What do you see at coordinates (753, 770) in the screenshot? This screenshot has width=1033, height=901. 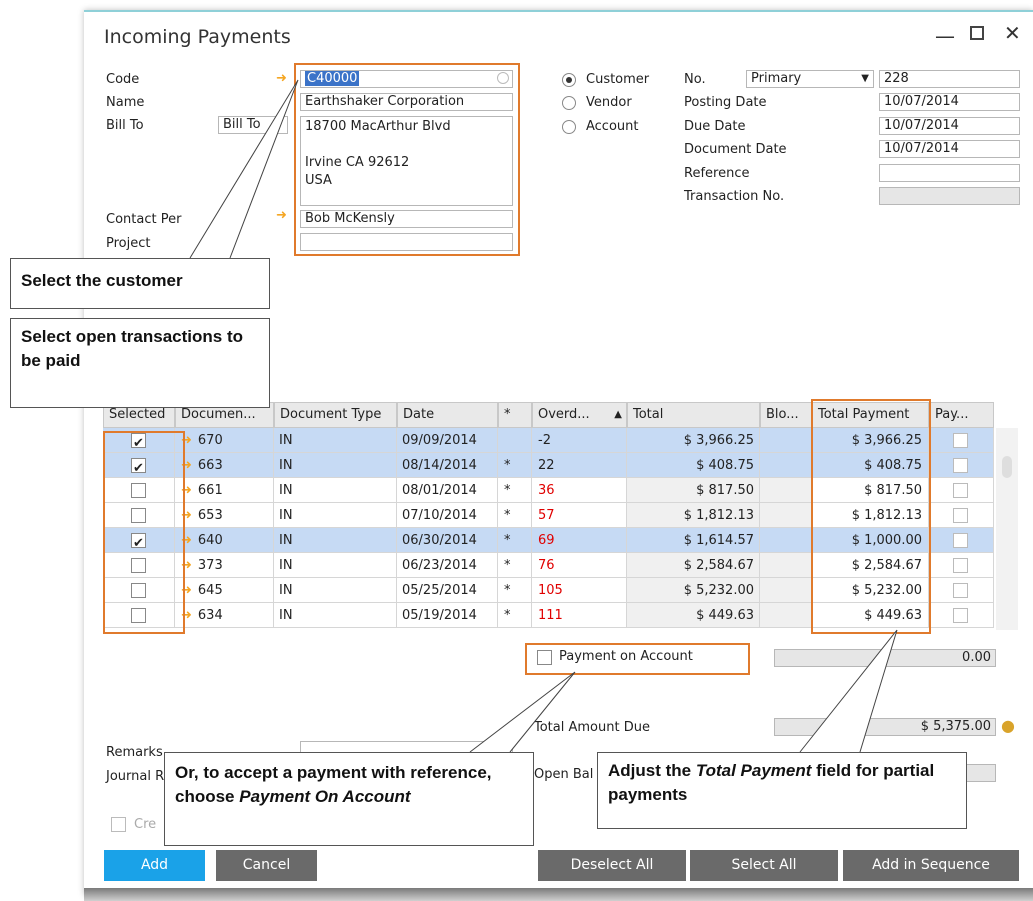 I see `adjust-callout-emphasis: Total Payment` at bounding box center [753, 770].